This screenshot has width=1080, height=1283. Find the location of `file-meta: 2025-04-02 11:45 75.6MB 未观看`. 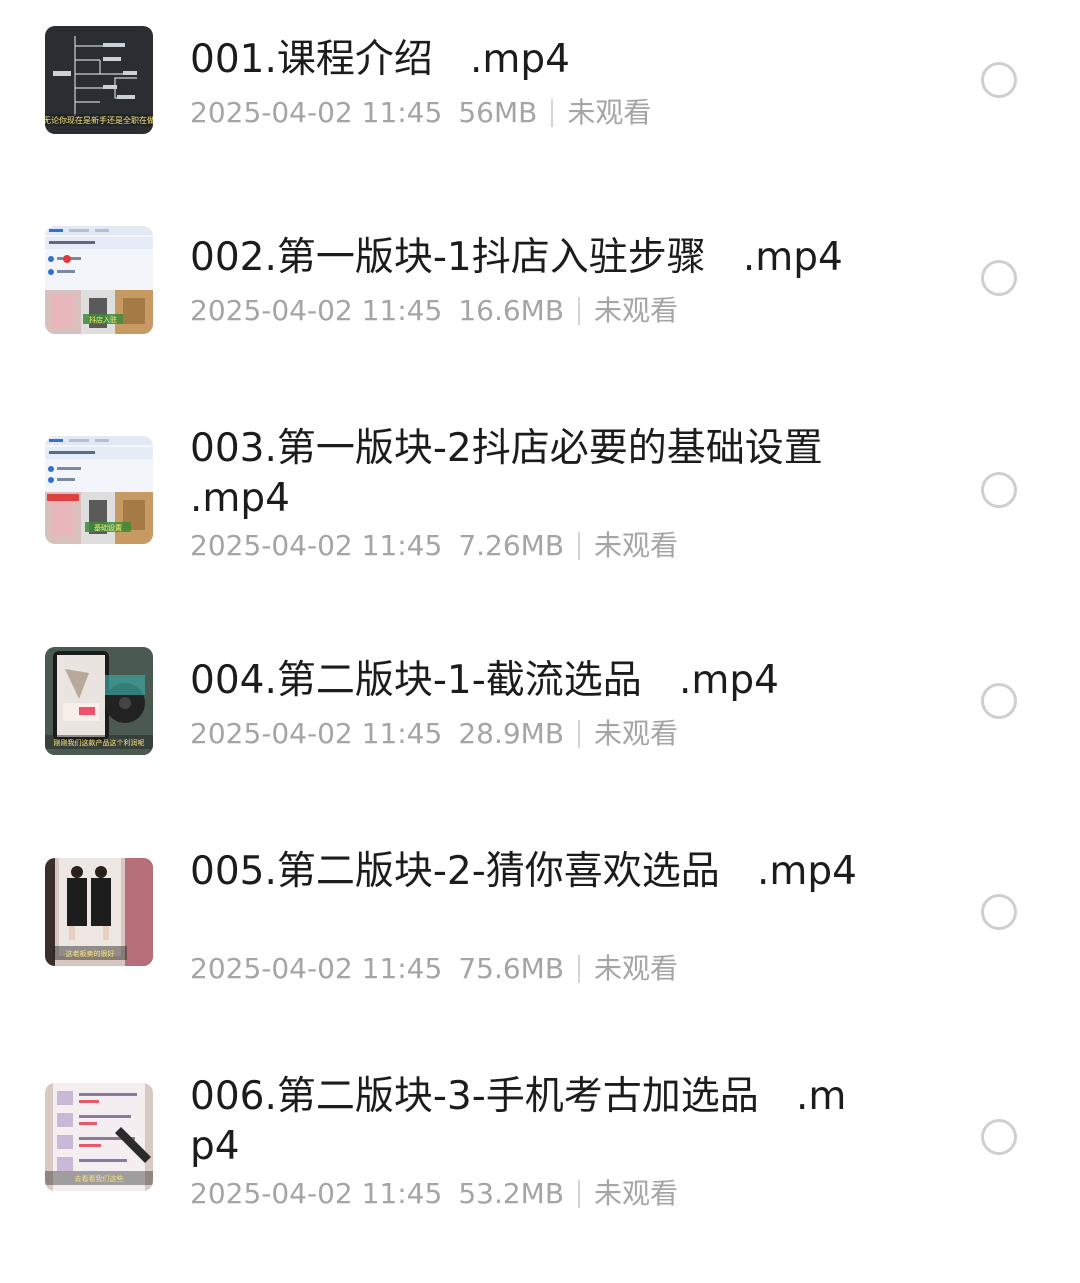

file-meta: 2025-04-02 11:45 75.6MB 未观看 is located at coordinates (434, 969).